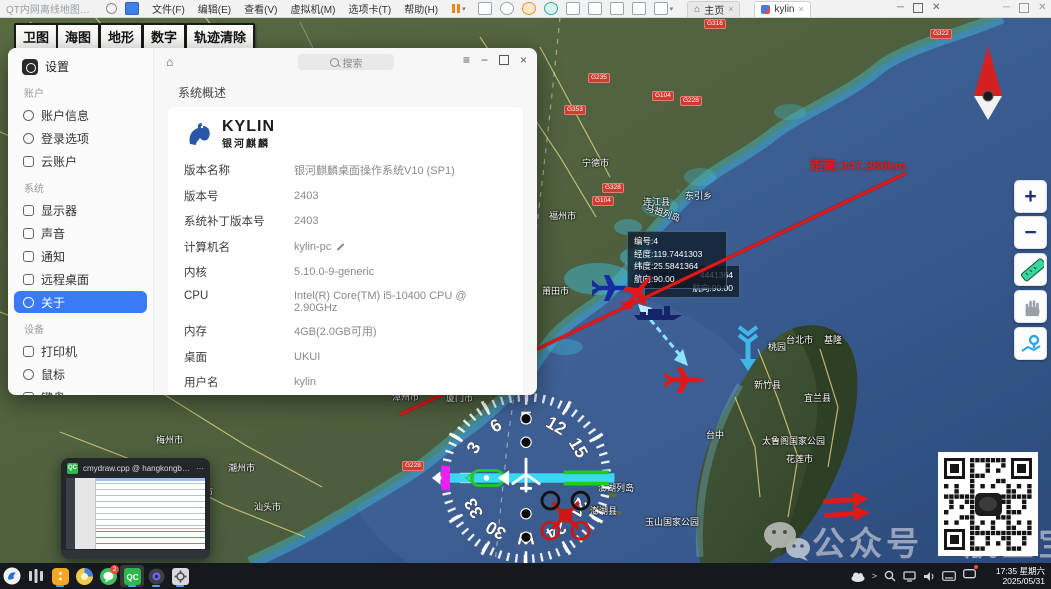 This screenshot has width=1051, height=589. Describe the element at coordinates (369, 8) in the screenshot. I see `menu-tabs: 选项卡(T)` at that location.